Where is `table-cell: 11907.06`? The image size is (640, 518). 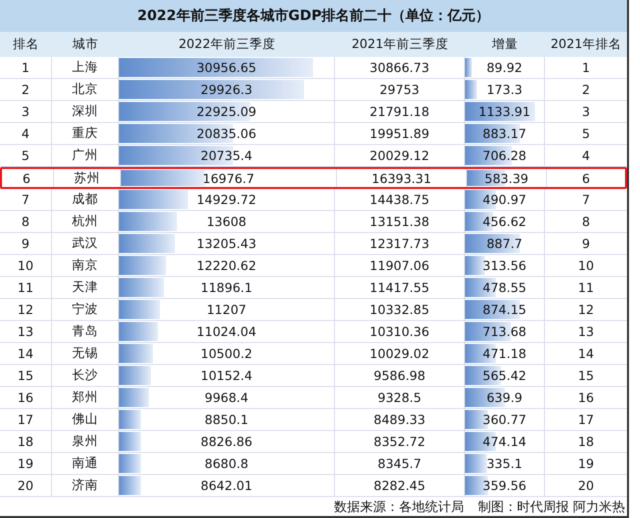 table-cell: 11907.06 is located at coordinates (400, 265).